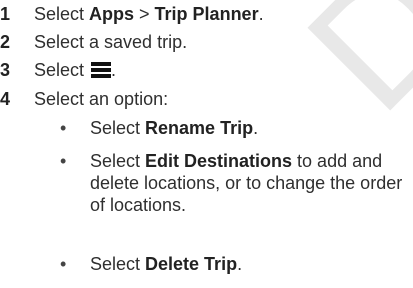 Image resolution: width=413 pixels, height=288 pixels. What do you see at coordinates (5, 42) in the screenshot?
I see `step-number: 2` at bounding box center [5, 42].